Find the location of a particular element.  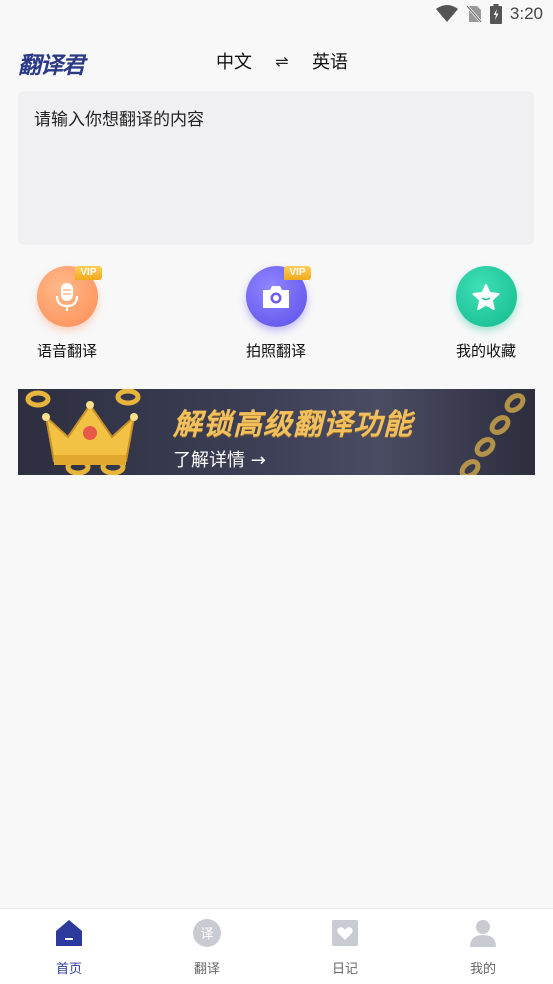

wifi-icon is located at coordinates (446, 13).